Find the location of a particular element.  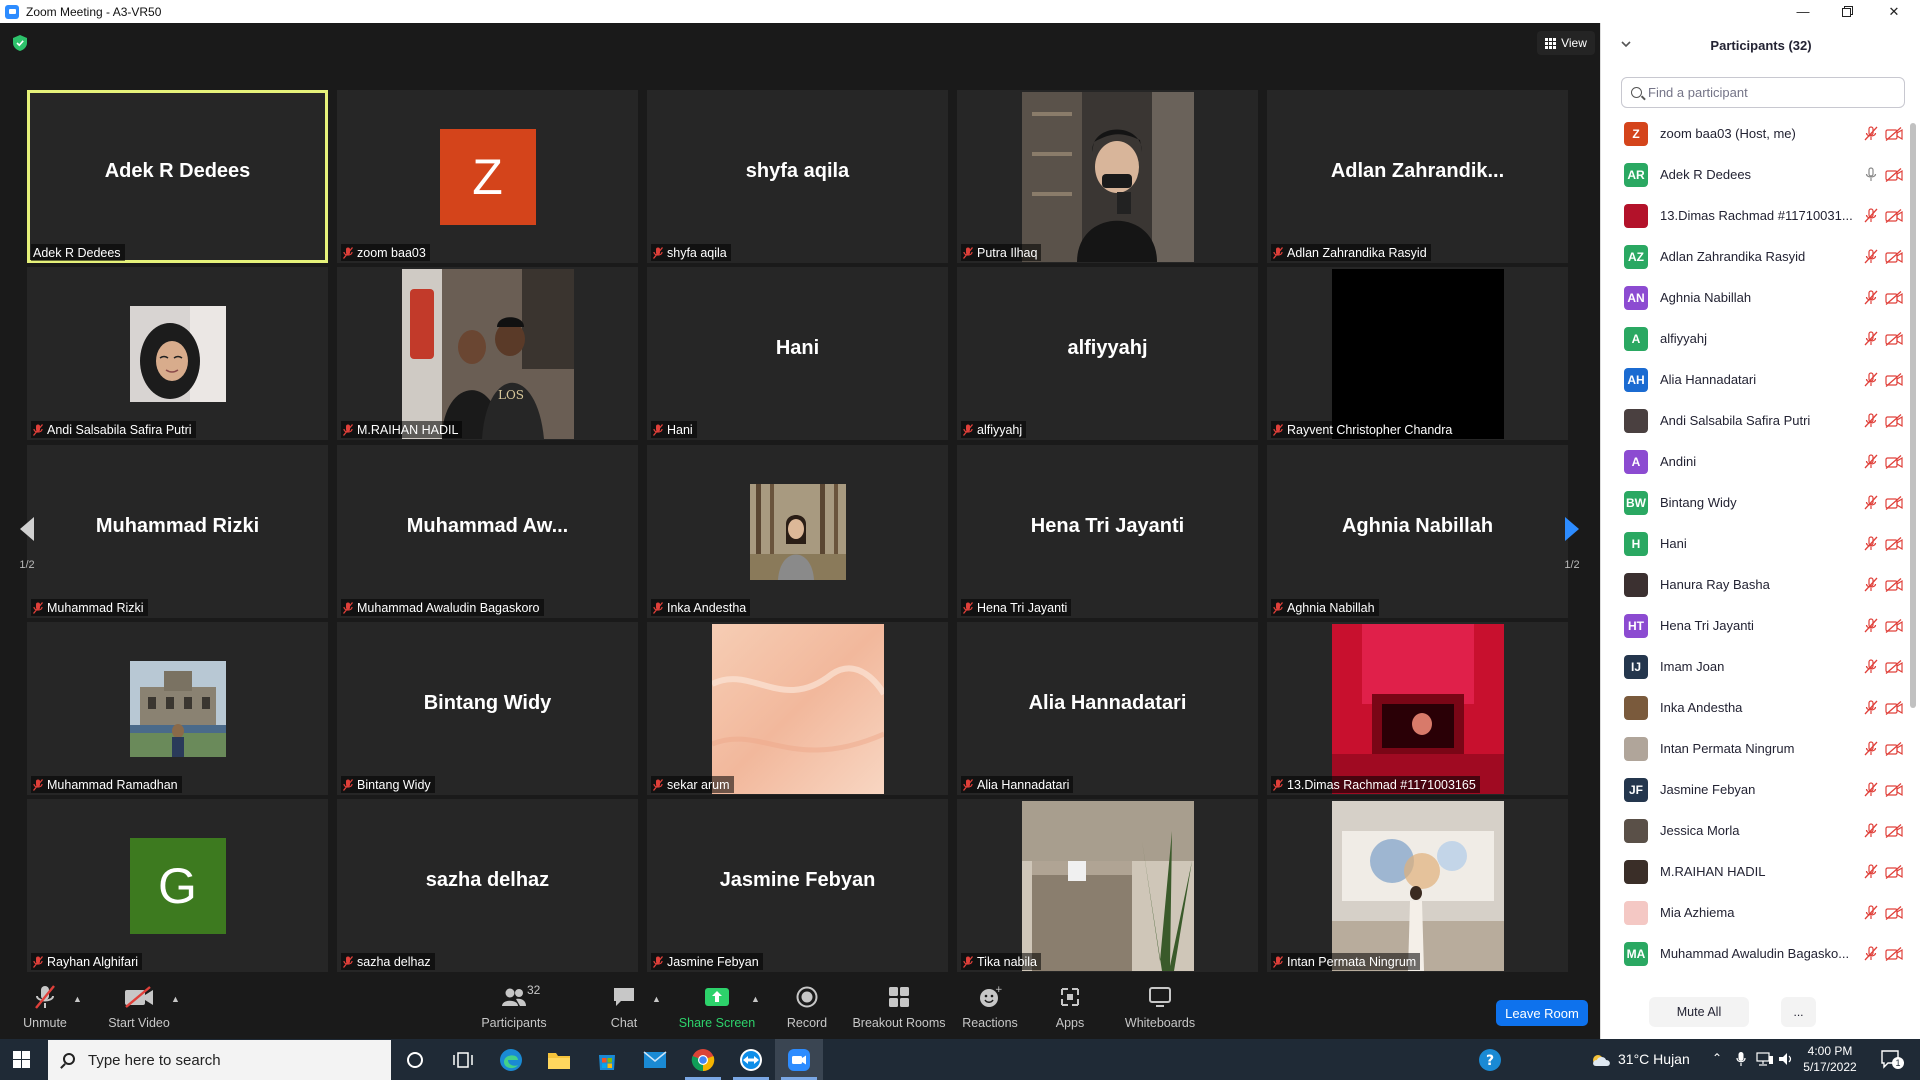

notification-center-icon: 1 is located at coordinates (1892, 1061).